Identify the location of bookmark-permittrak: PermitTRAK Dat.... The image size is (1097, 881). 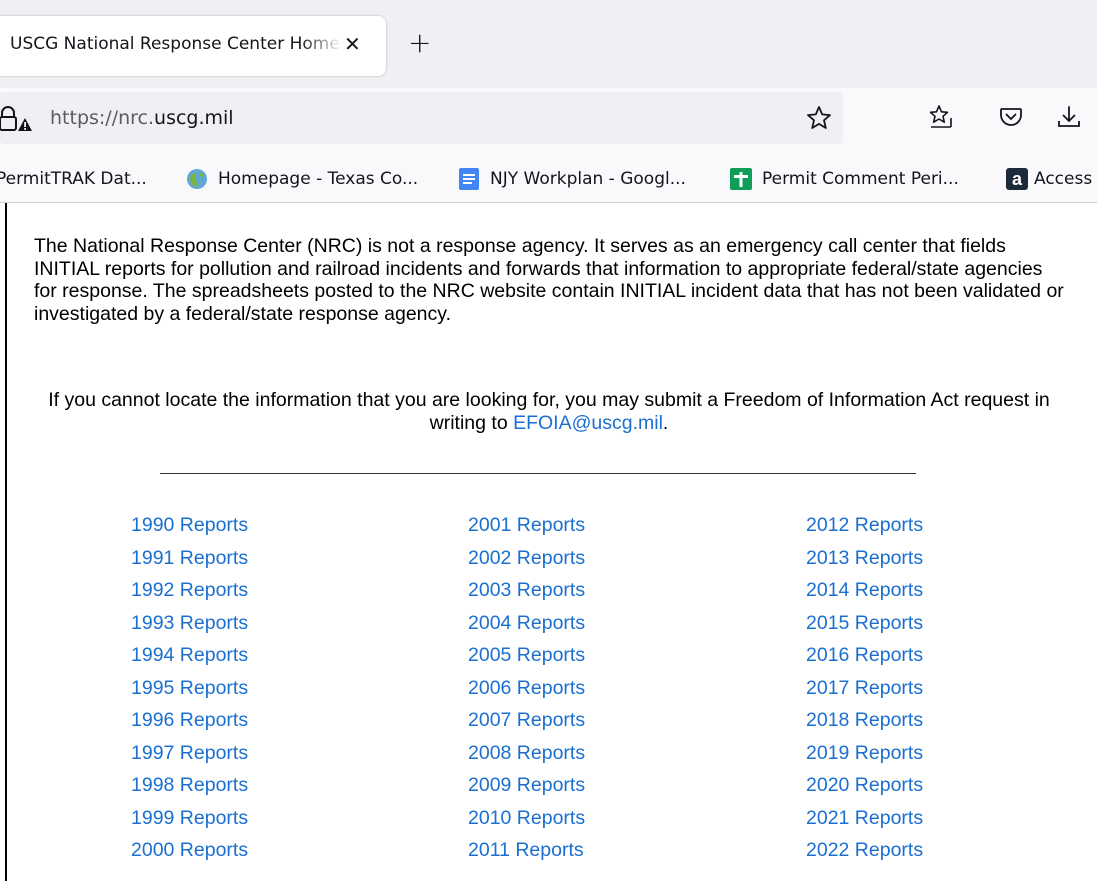
(73, 179).